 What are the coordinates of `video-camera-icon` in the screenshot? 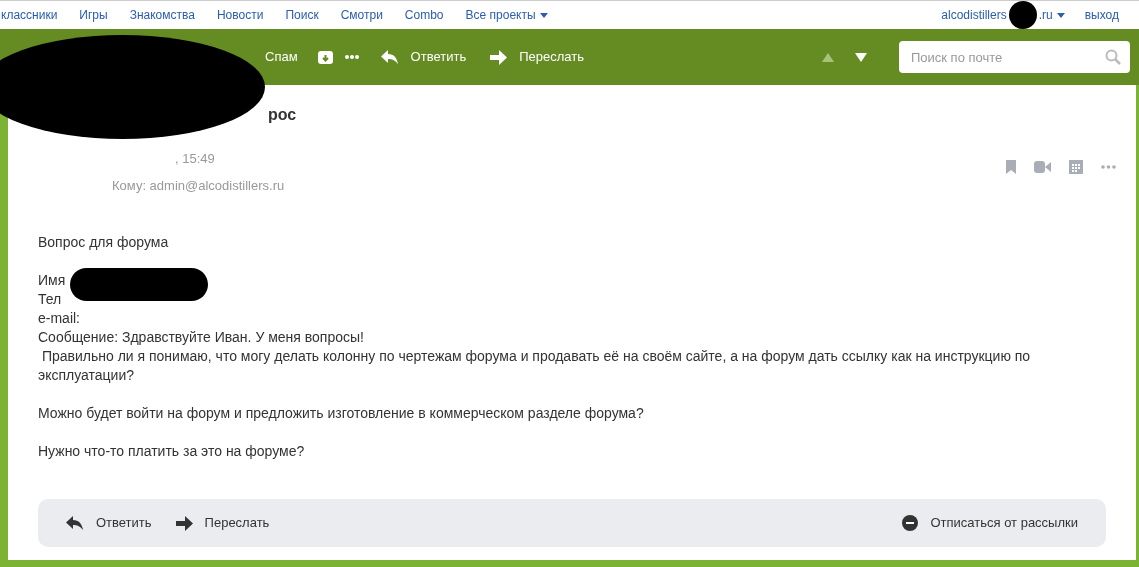 It's located at (1042, 166).